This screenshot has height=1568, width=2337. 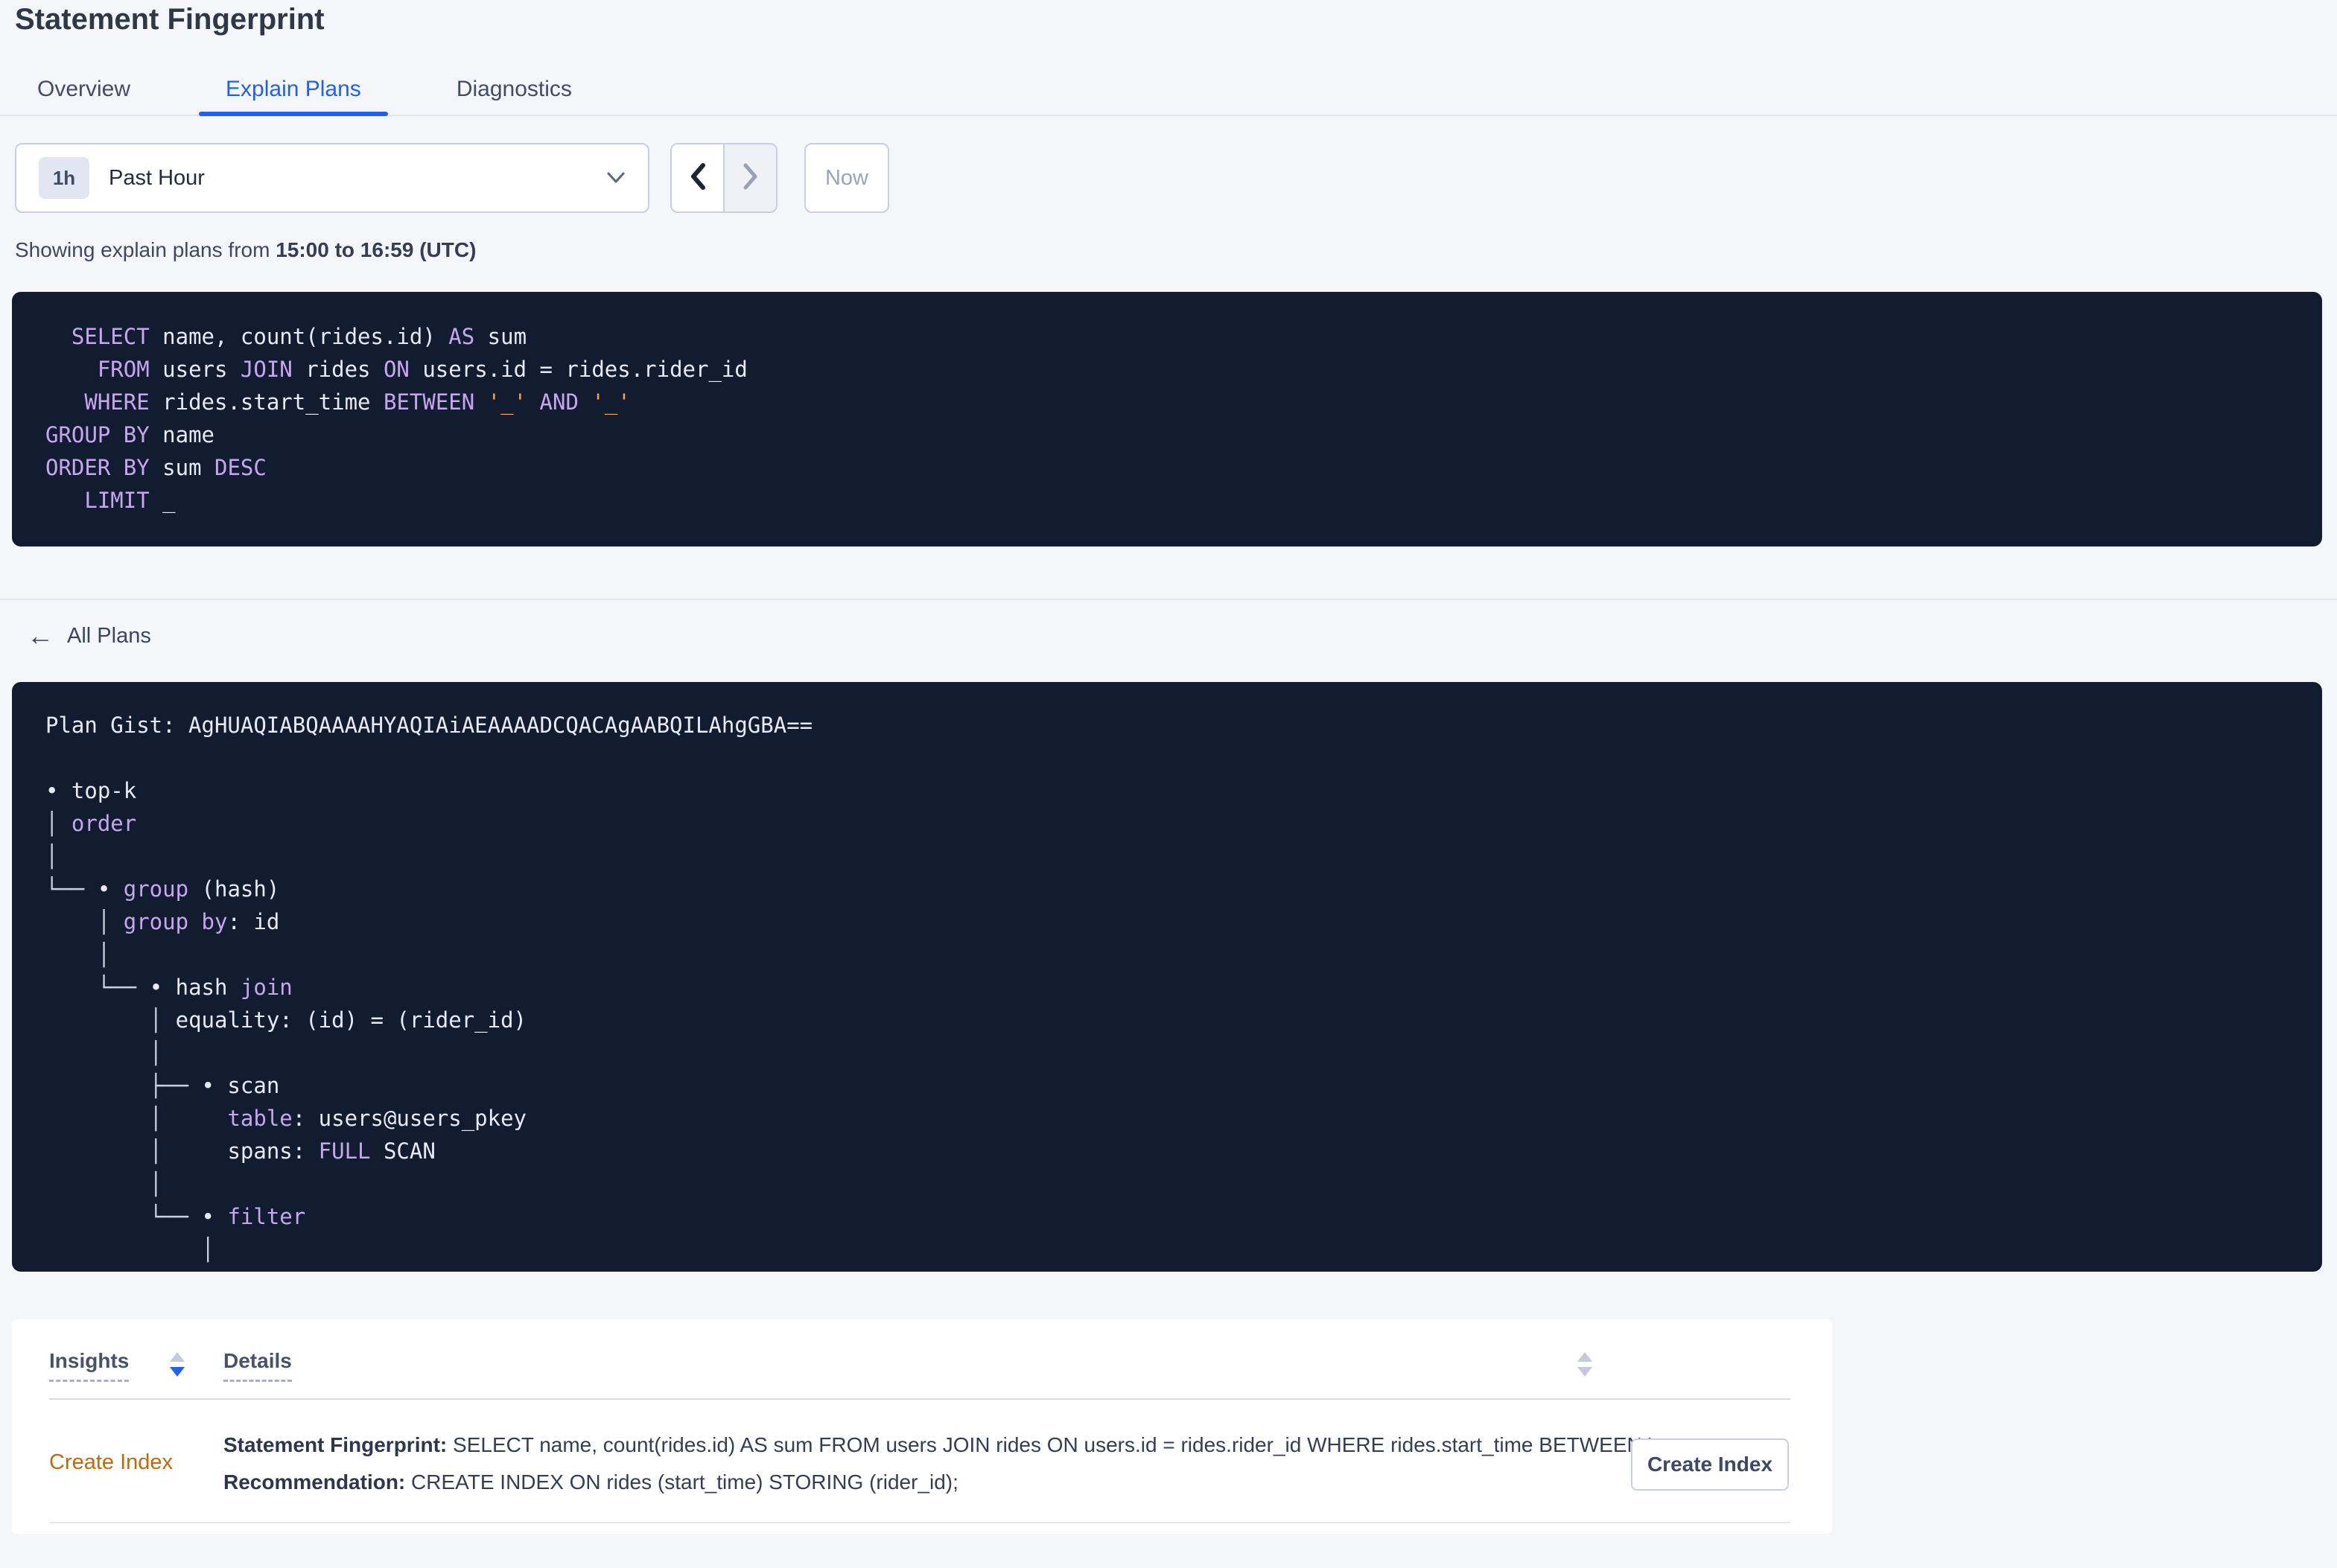 What do you see at coordinates (163, 889) in the screenshot?
I see `plan-line: └── • group (hash)` at bounding box center [163, 889].